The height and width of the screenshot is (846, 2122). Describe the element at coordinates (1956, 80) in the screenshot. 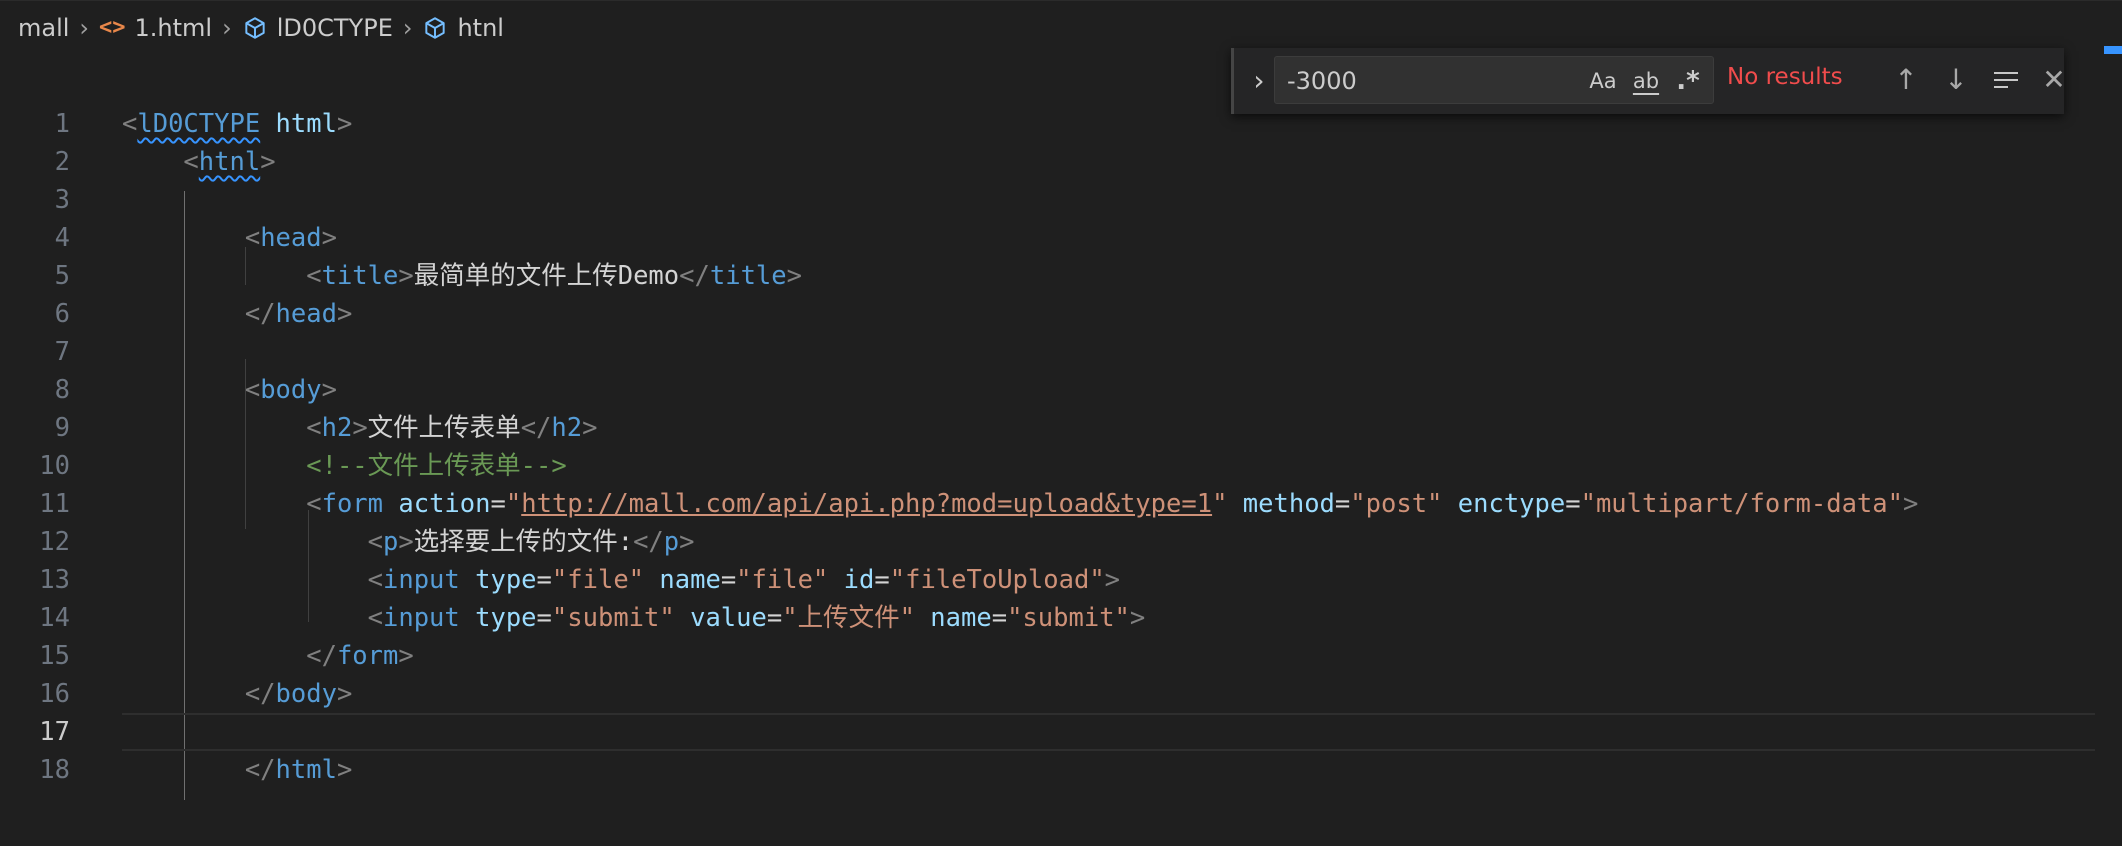

I see `arrow-down-icon: ↓` at that location.